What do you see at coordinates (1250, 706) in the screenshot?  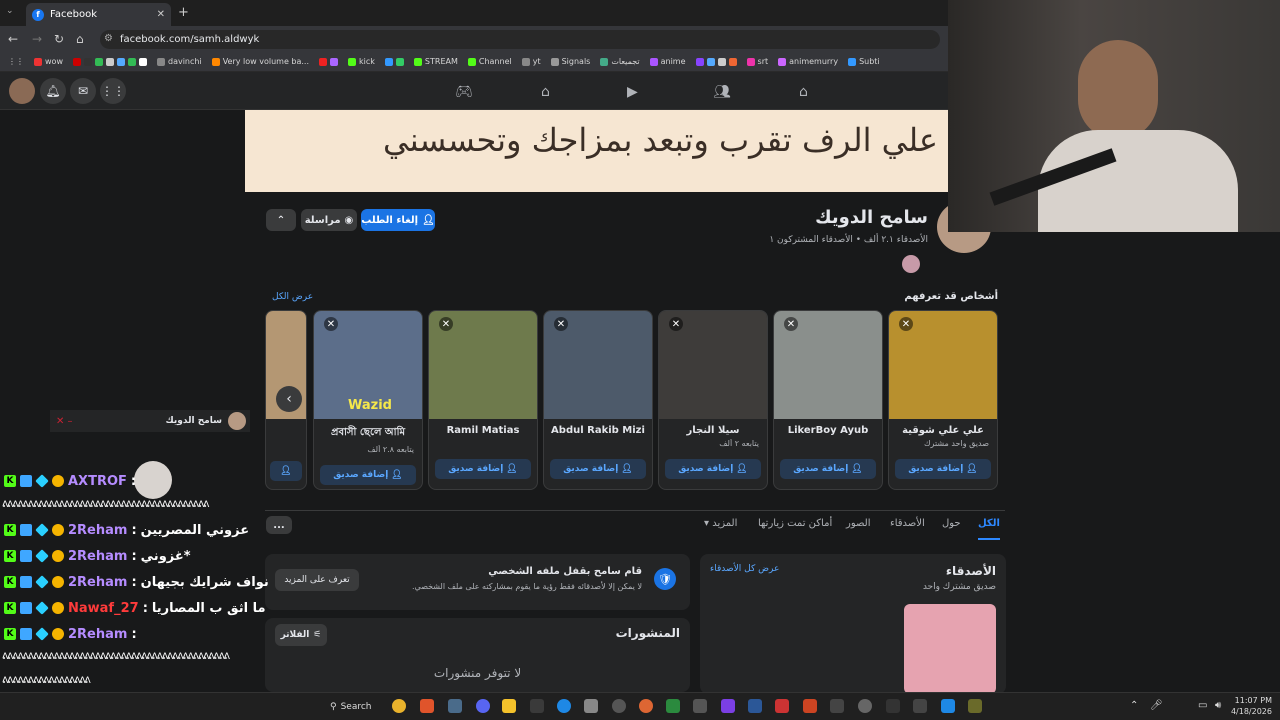 I see `clock: 11:07 PM 4/18/2026` at bounding box center [1250, 706].